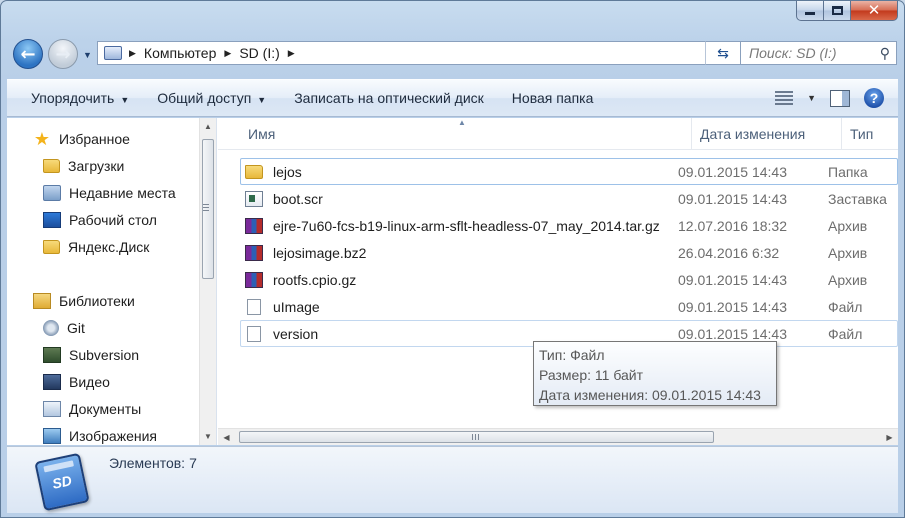  I want to click on search-placeholder: Поиск: SD (I:), so click(793, 53).